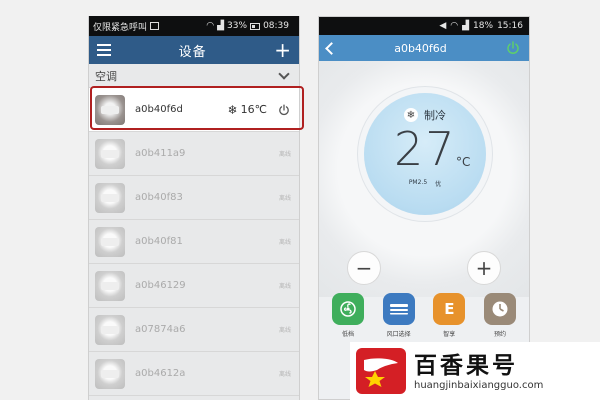  I want to click on pm-label: PM2.5, so click(418, 182).